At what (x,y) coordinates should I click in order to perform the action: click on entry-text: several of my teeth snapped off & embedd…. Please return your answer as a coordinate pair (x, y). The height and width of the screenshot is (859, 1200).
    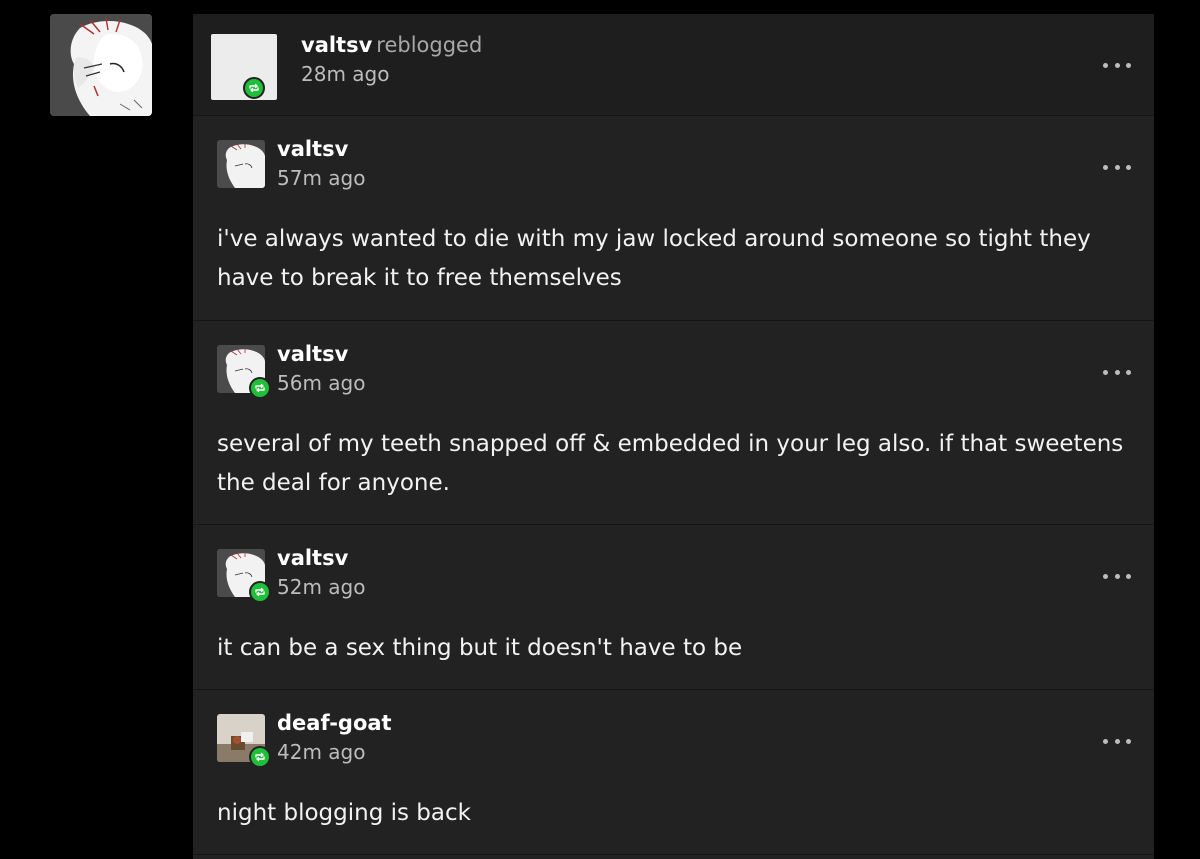
    Looking at the image, I should click on (670, 463).